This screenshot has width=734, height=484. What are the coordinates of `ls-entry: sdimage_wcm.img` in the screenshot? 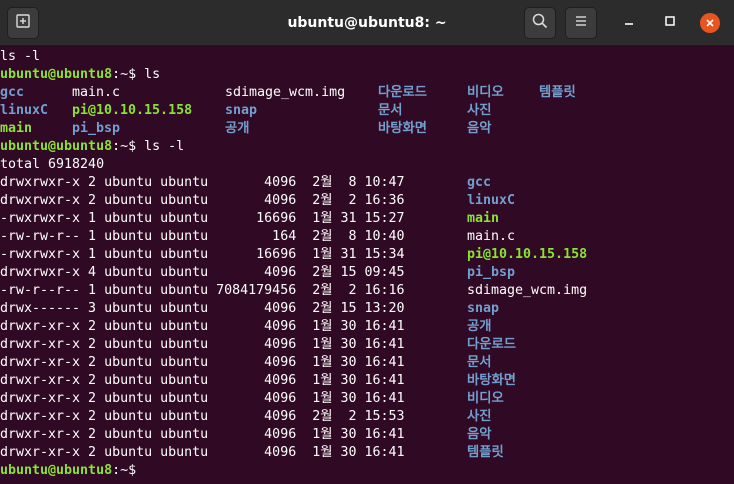 It's located at (285, 92).